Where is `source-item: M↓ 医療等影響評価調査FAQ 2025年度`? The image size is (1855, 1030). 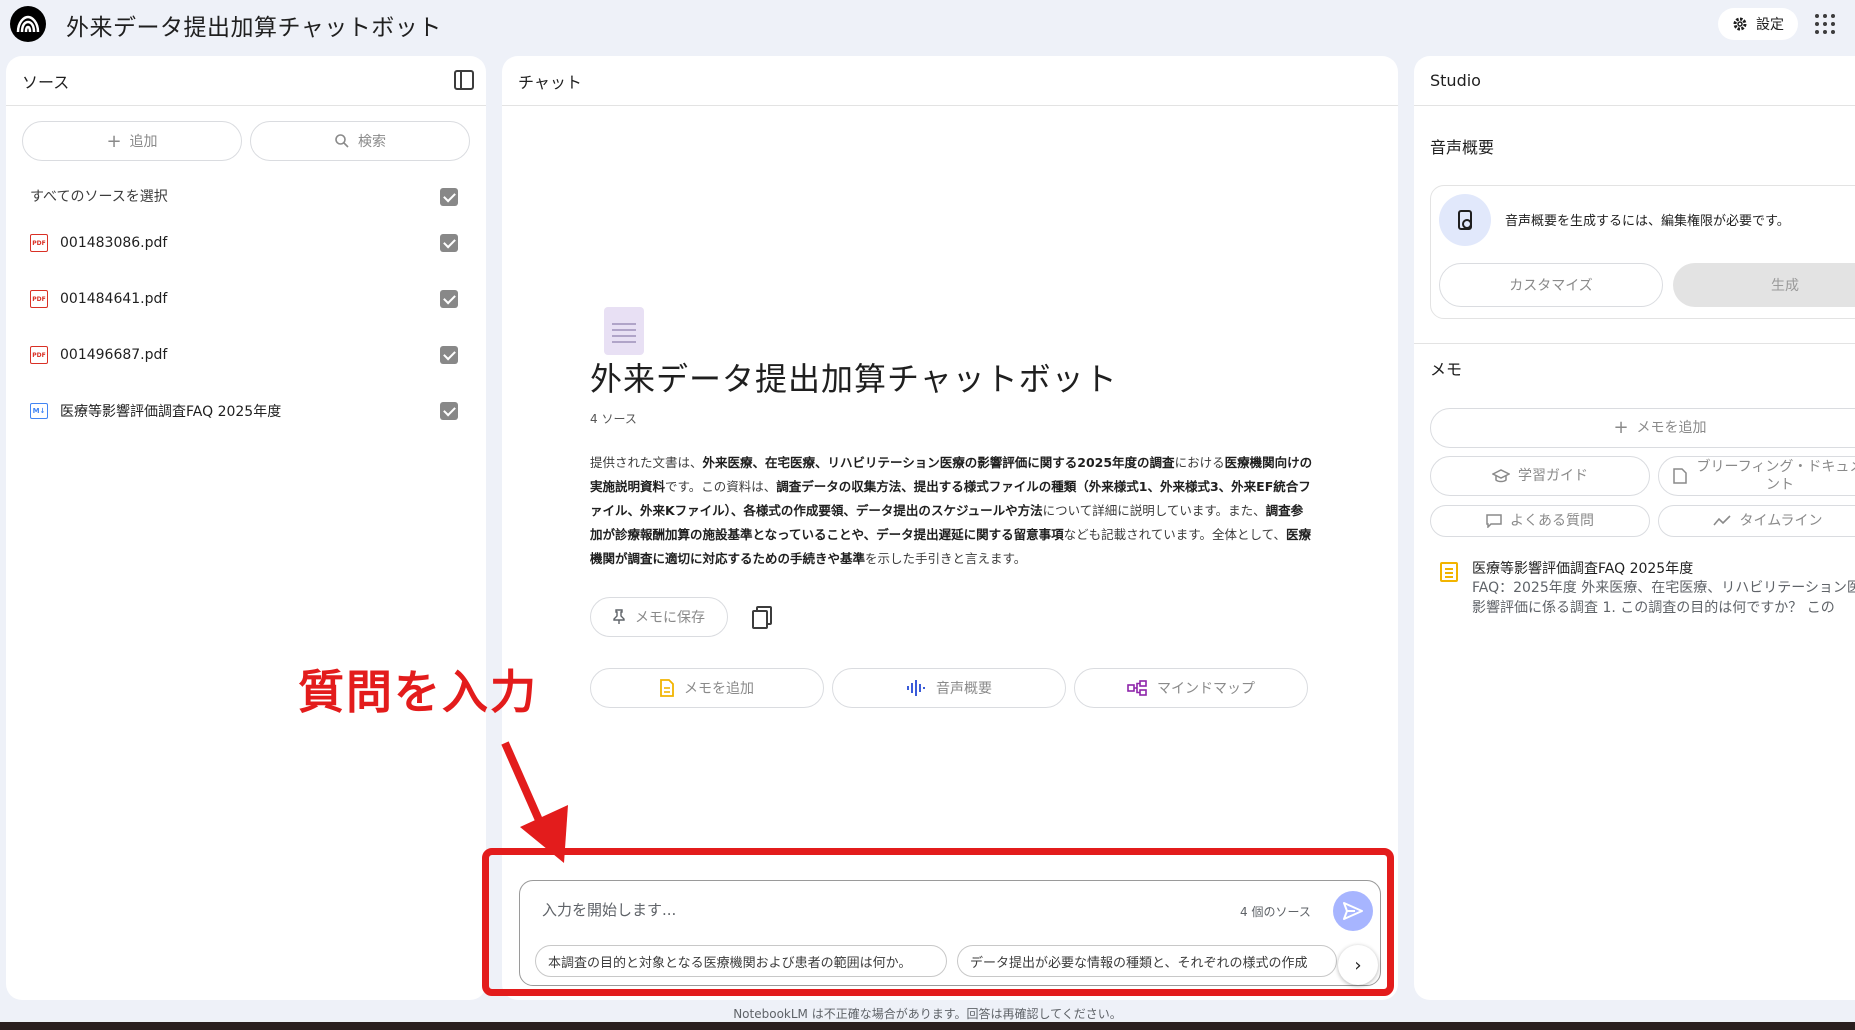
source-item: M↓ 医療等影響評価調査FAQ 2025年度 is located at coordinates (155, 411).